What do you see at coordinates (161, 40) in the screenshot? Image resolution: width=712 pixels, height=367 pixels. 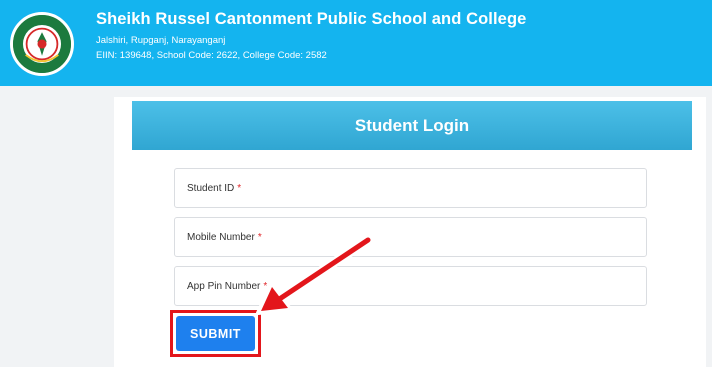 I see `school-address: Jalshiri, Rupganj, Narayanganj` at bounding box center [161, 40].